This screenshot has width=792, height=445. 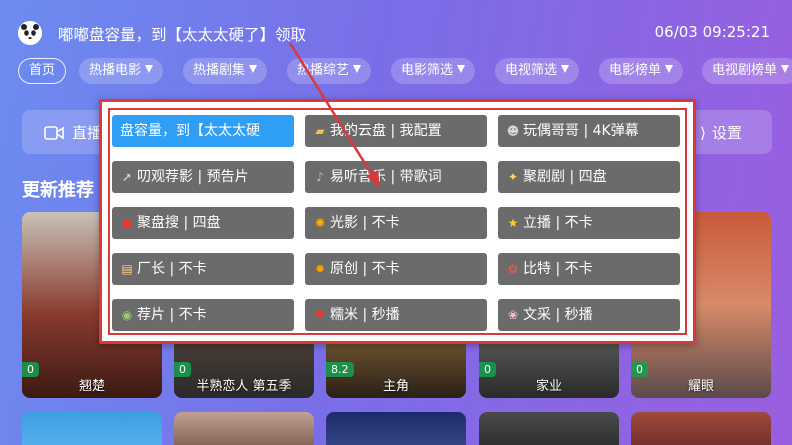 I want to click on tab-label: 电视筛选, so click(x=531, y=70).